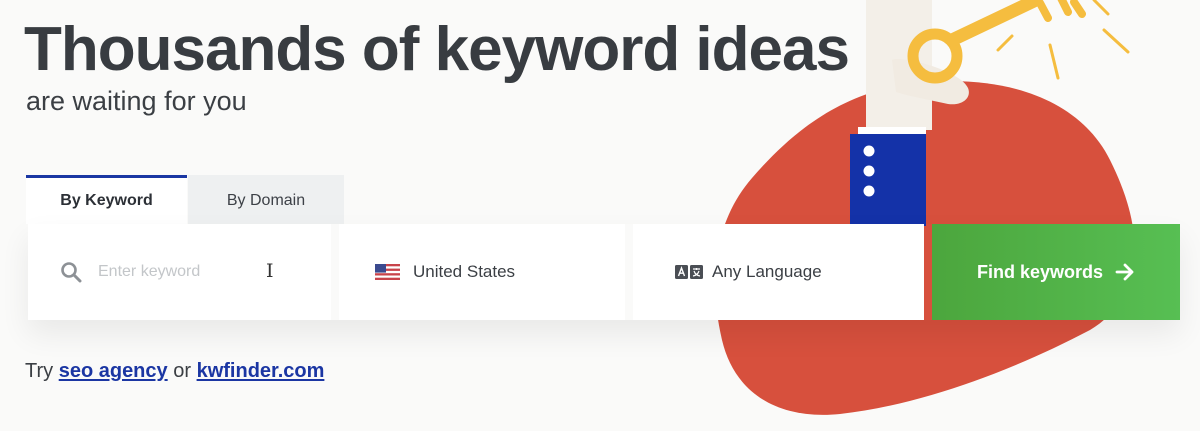 This screenshot has width=1200, height=431. I want to click on key-icon, so click(1018, 42).